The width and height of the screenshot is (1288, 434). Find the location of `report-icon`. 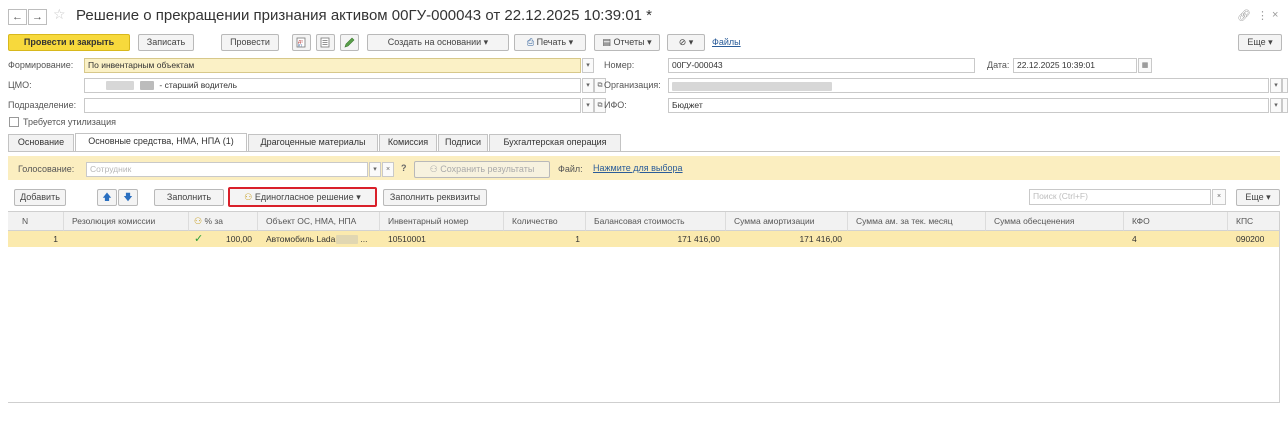

report-icon is located at coordinates (325, 42).